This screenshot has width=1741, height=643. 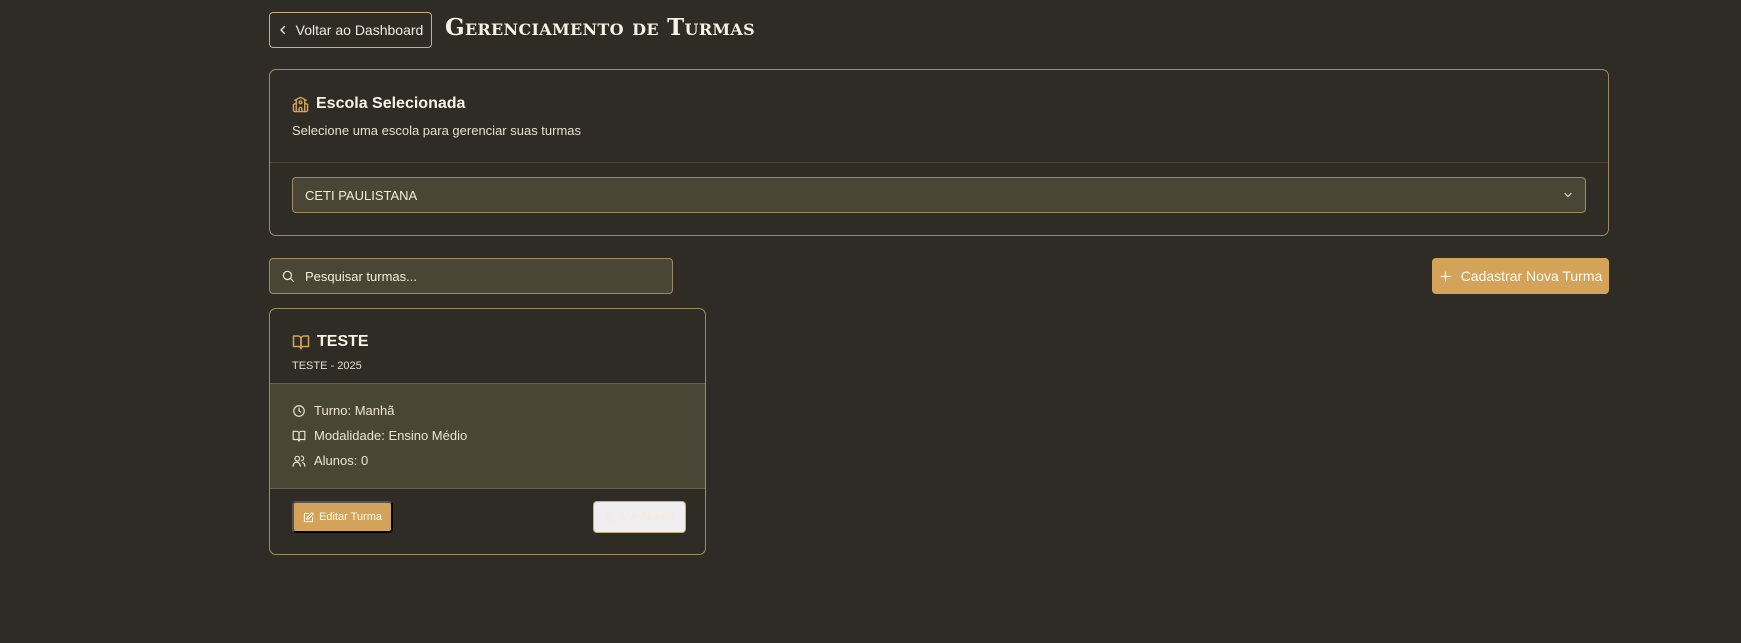 What do you see at coordinates (487, 410) in the screenshot?
I see `class-shift-row: Turno: Manhã` at bounding box center [487, 410].